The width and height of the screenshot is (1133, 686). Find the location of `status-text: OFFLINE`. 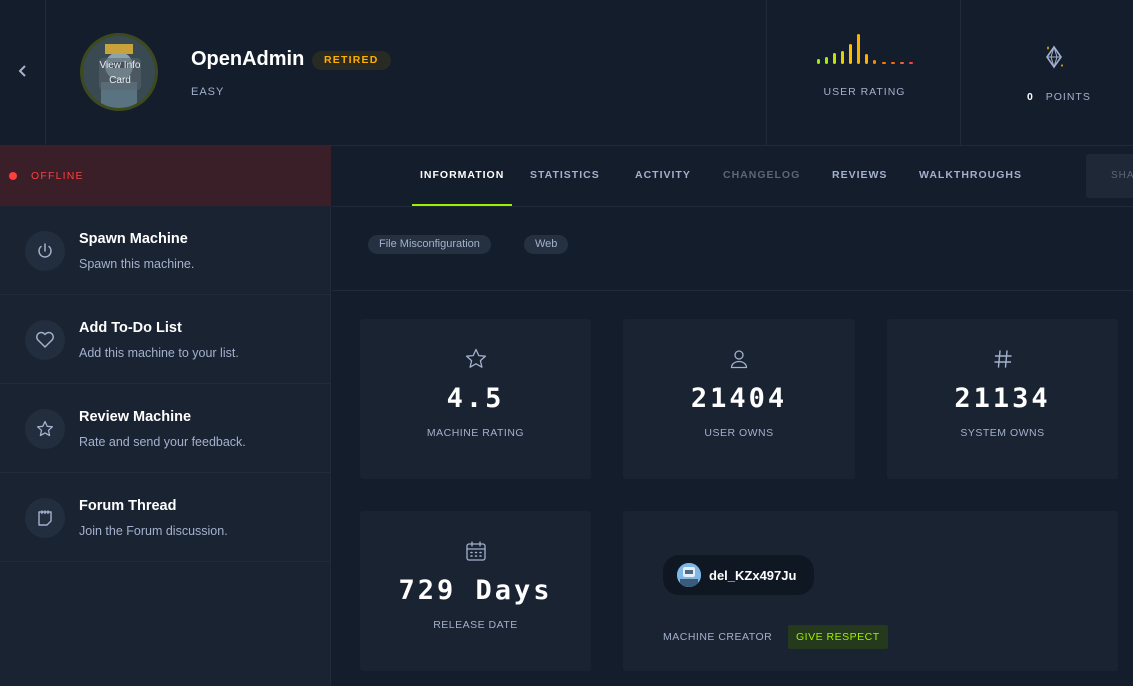

status-text: OFFLINE is located at coordinates (57, 176).